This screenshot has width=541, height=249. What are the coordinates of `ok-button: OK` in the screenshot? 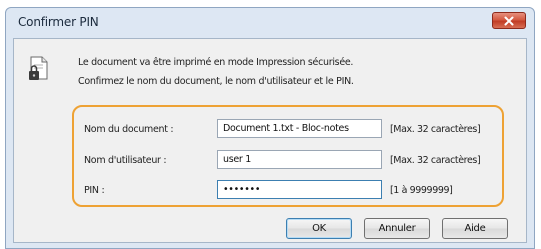 It's located at (319, 228).